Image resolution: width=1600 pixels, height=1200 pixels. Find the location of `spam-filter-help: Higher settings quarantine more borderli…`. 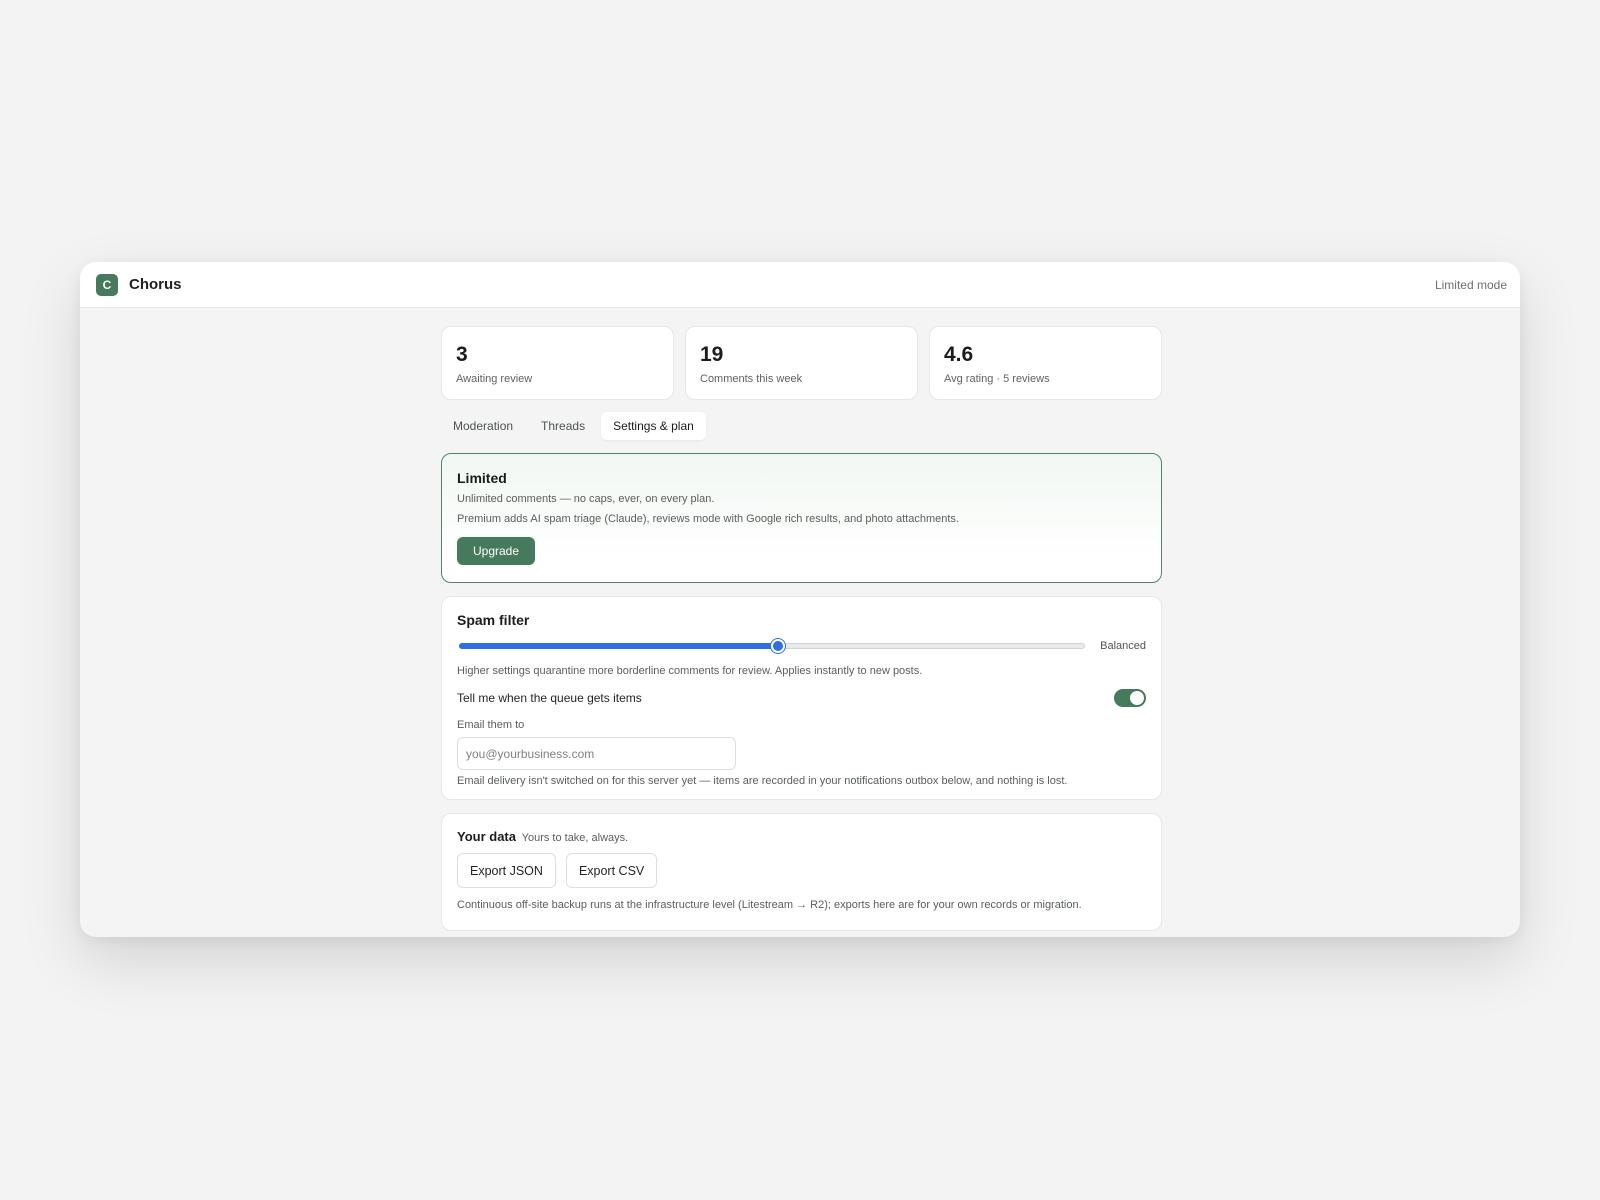

spam-filter-help: Higher settings quarantine more borderli… is located at coordinates (690, 671).